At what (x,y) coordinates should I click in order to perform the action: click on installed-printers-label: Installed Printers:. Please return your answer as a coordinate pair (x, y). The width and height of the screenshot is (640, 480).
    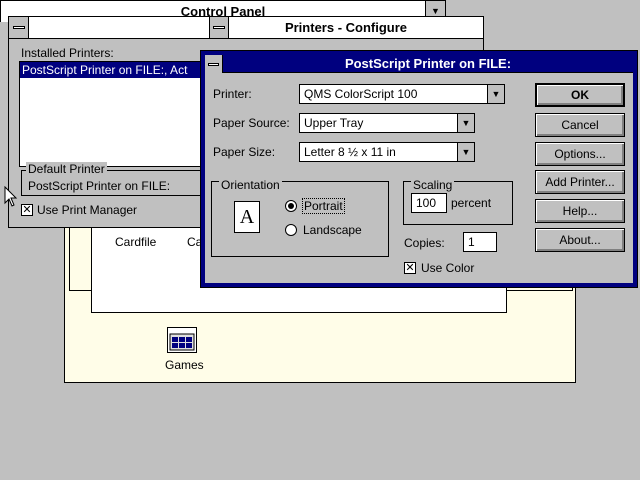
    Looking at the image, I should click on (67, 53).